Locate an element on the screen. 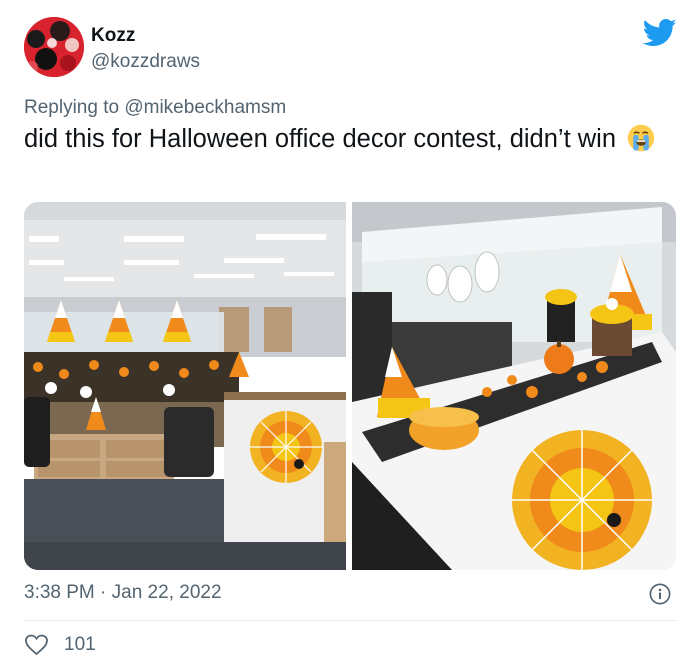 The image size is (700, 672). avatar is located at coordinates (54, 47).